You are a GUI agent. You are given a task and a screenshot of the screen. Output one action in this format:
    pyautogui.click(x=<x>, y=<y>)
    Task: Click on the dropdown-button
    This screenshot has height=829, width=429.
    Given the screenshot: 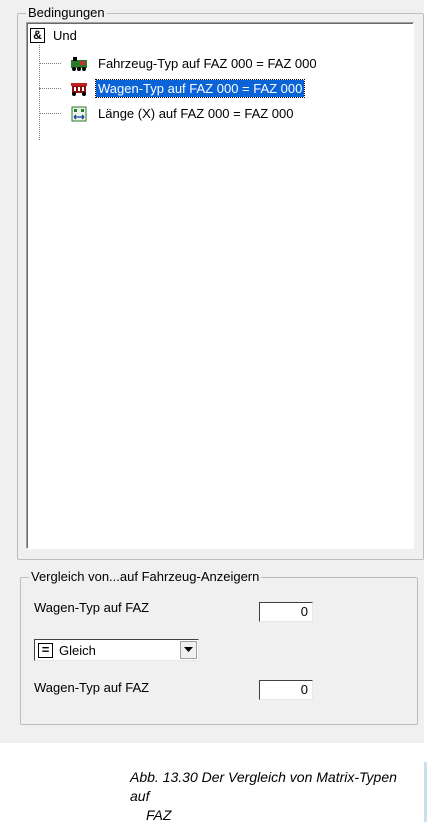 What is the action you would take?
    pyautogui.click(x=188, y=650)
    